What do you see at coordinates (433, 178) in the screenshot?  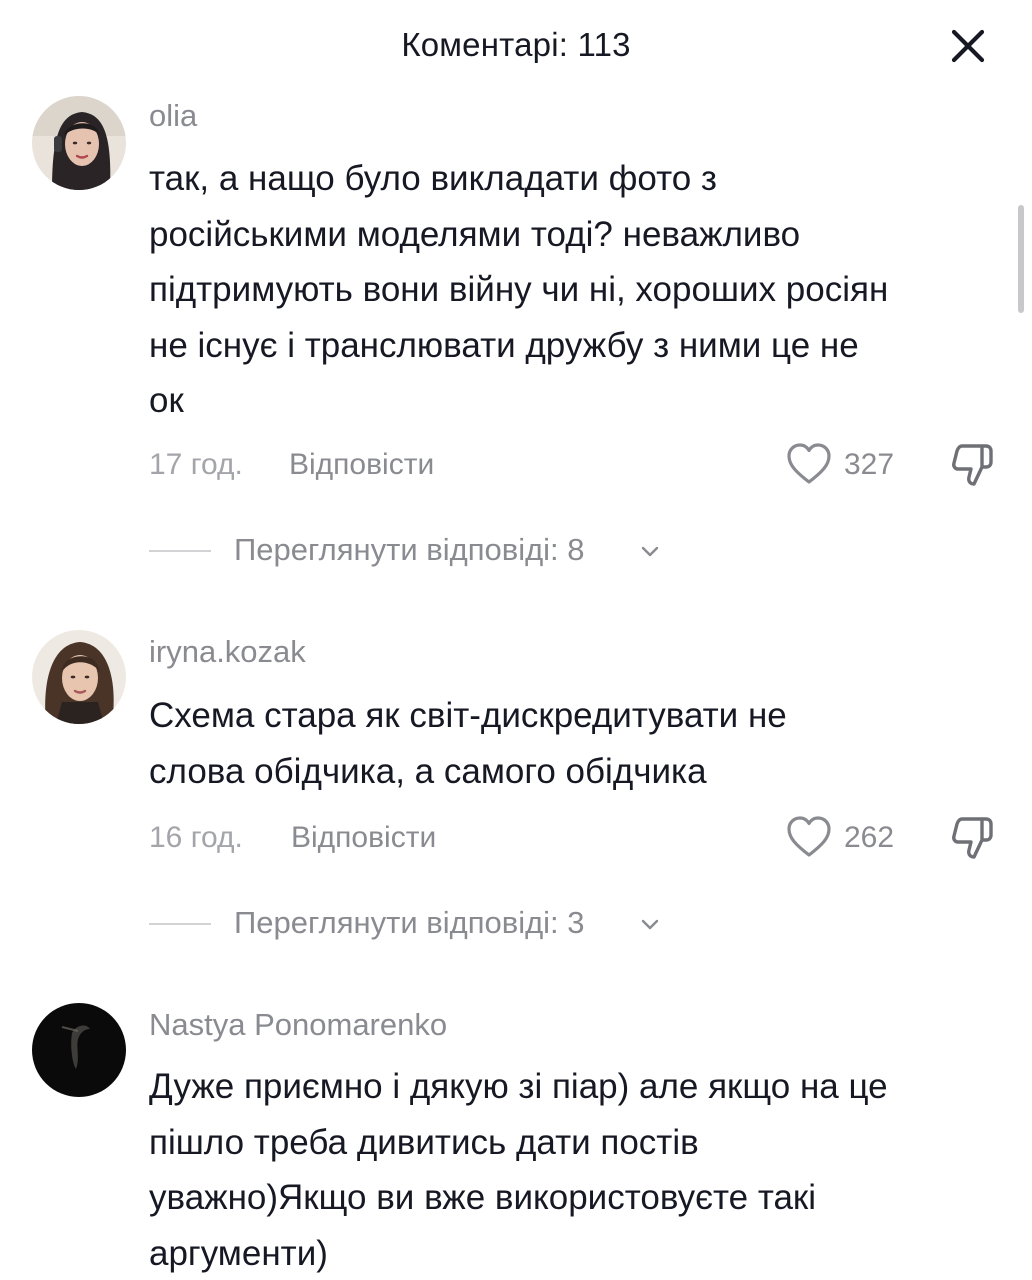 I see `comment-text-line: так, а нащо було викладати фото з` at bounding box center [433, 178].